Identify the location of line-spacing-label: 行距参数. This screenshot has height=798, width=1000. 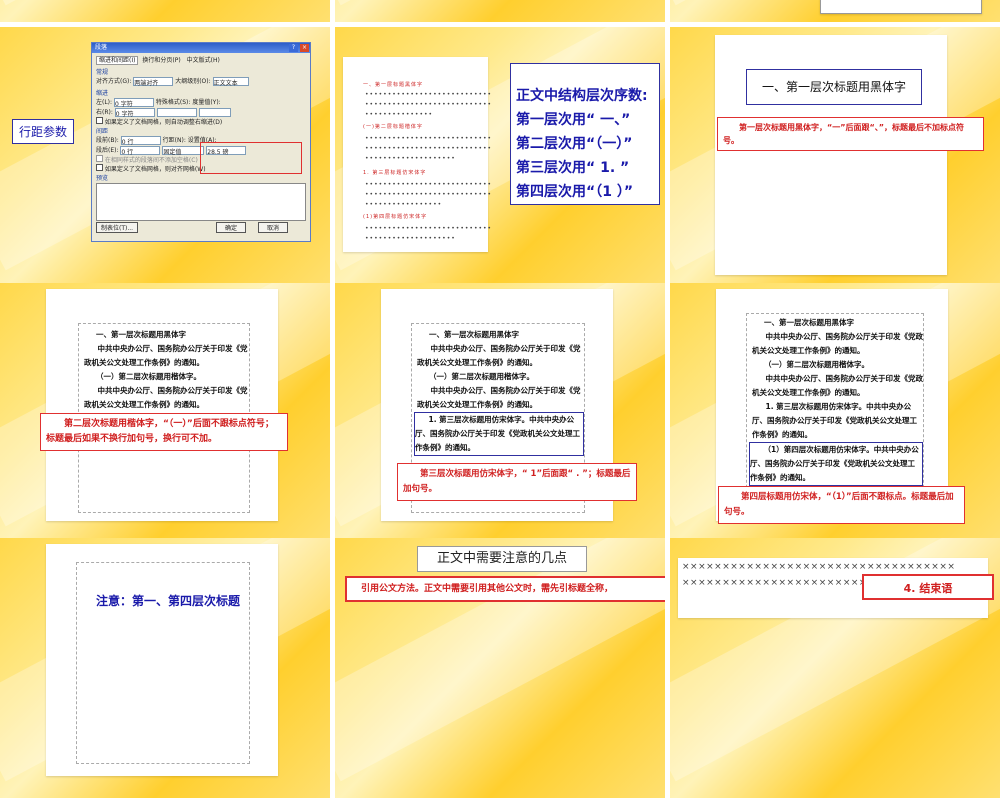
(43, 131).